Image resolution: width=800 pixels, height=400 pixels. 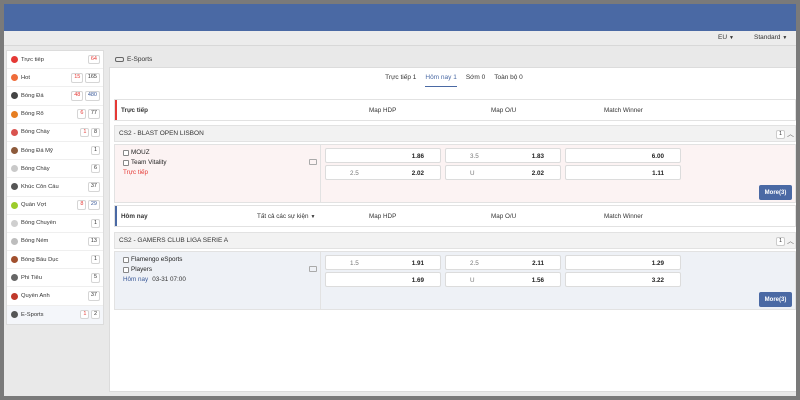 What do you see at coordinates (31, 277) in the screenshot?
I see `sidebar-item-label: Phi Tiêu` at bounding box center [31, 277].